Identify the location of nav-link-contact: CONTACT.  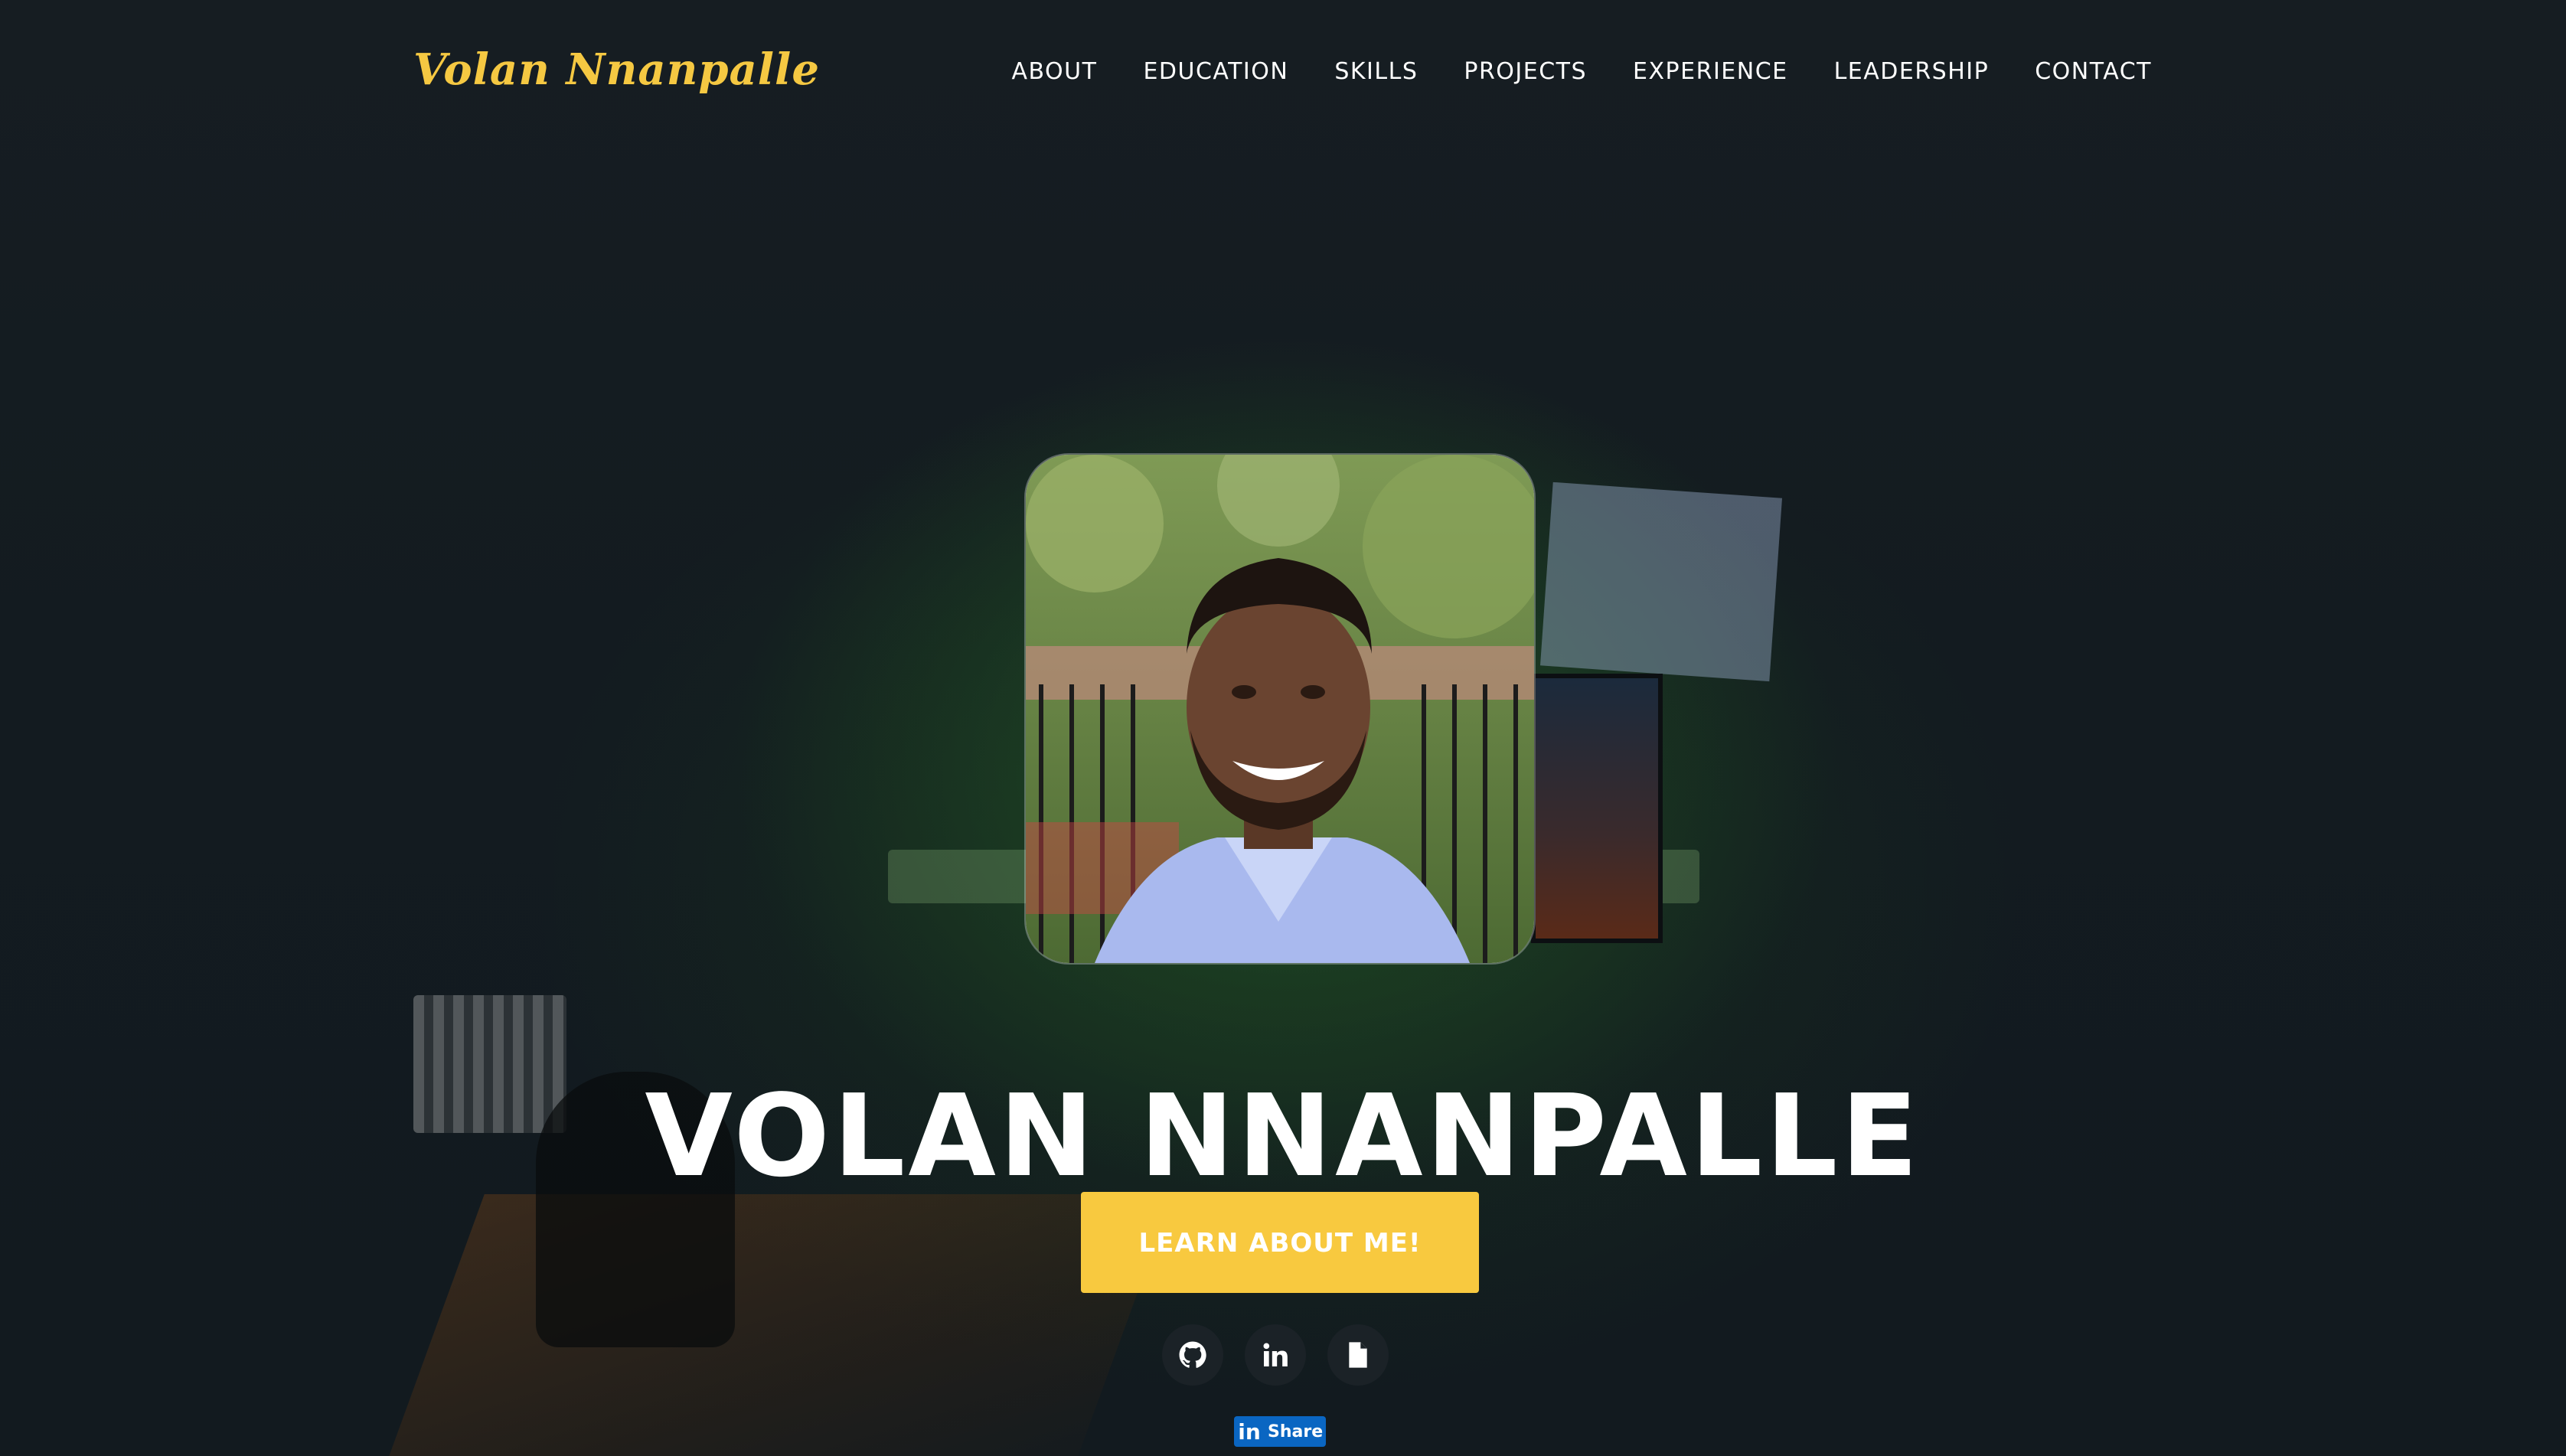
(2094, 72).